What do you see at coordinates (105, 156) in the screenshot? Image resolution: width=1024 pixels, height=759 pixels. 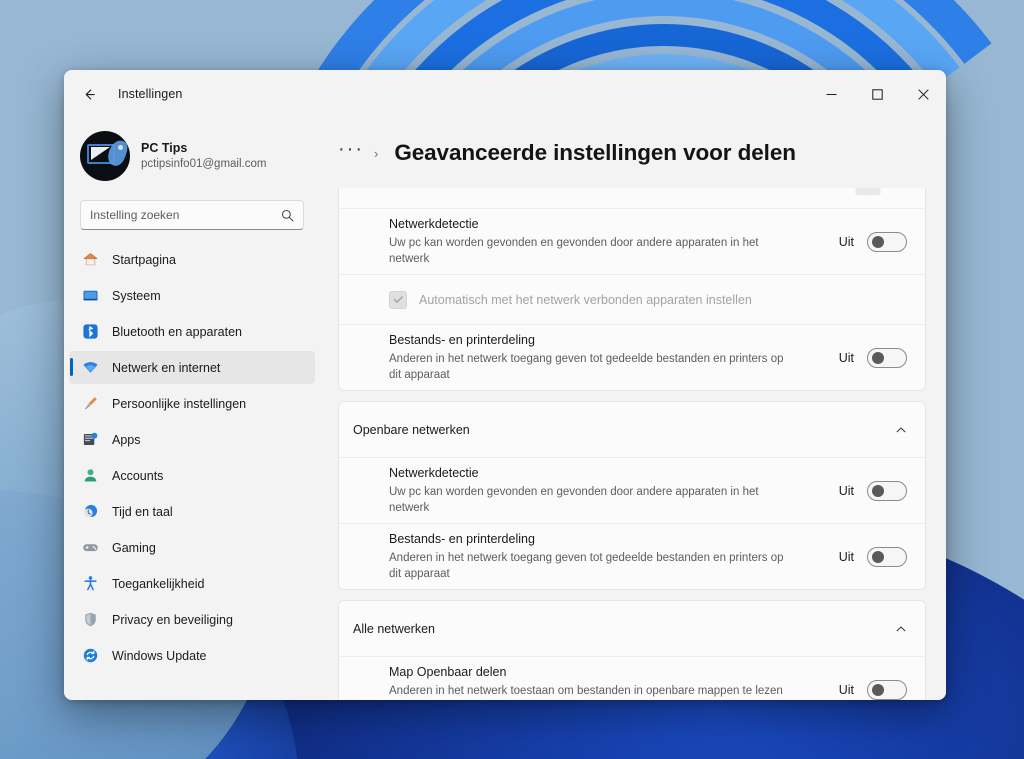 I see `user-avatar-icon` at bounding box center [105, 156].